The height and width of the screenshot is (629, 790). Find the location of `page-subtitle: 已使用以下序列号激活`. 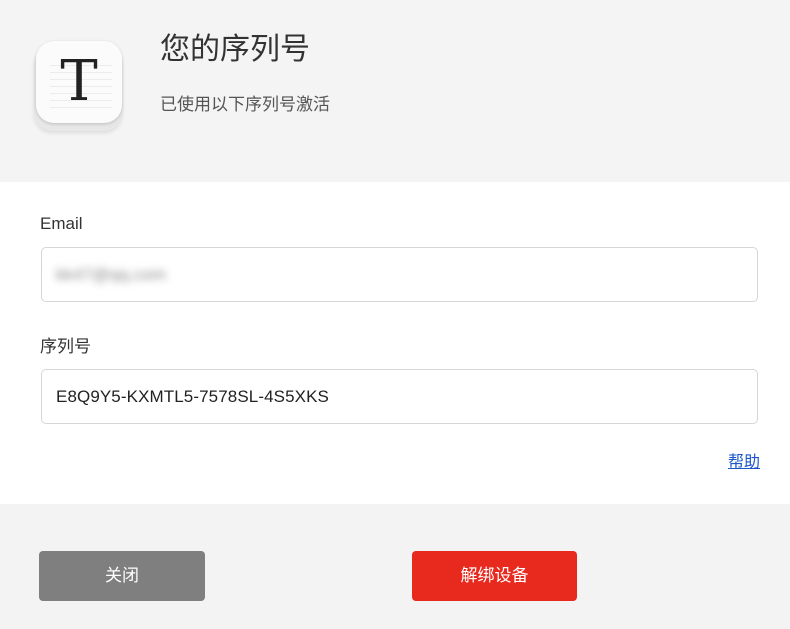

page-subtitle: 已使用以下序列号激活 is located at coordinates (245, 104).